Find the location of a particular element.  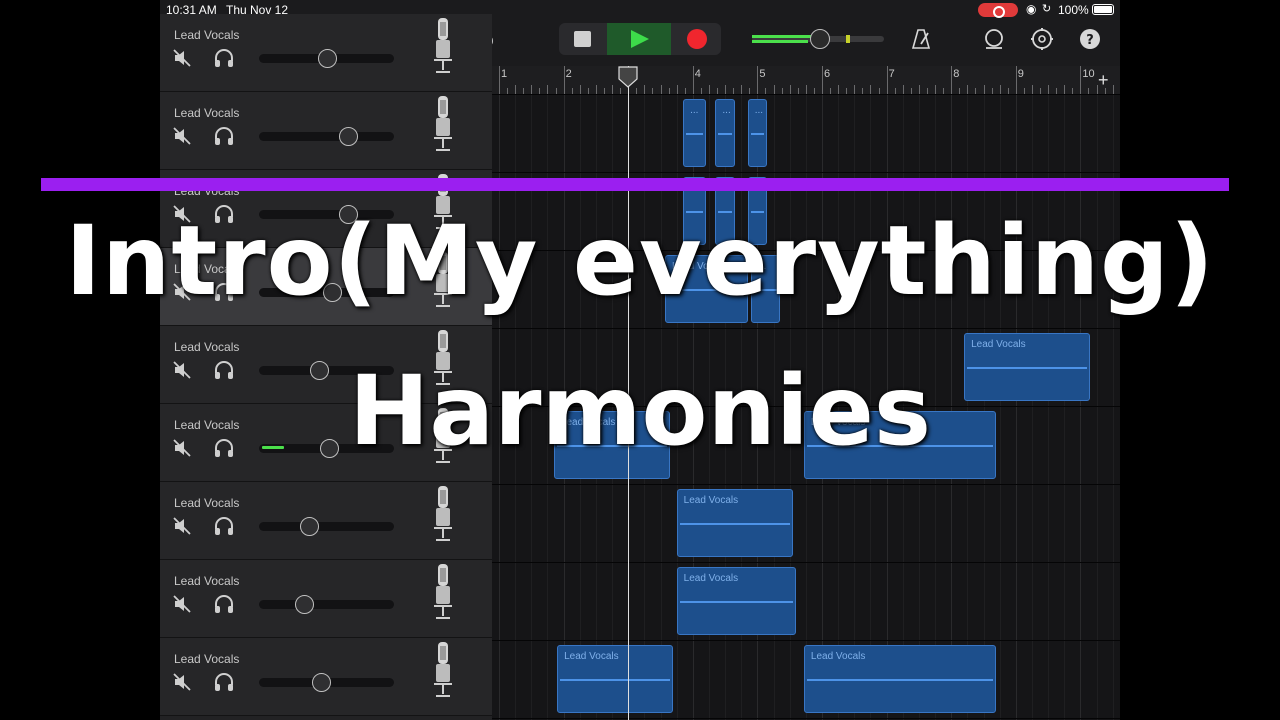

stop-button is located at coordinates (582, 39).